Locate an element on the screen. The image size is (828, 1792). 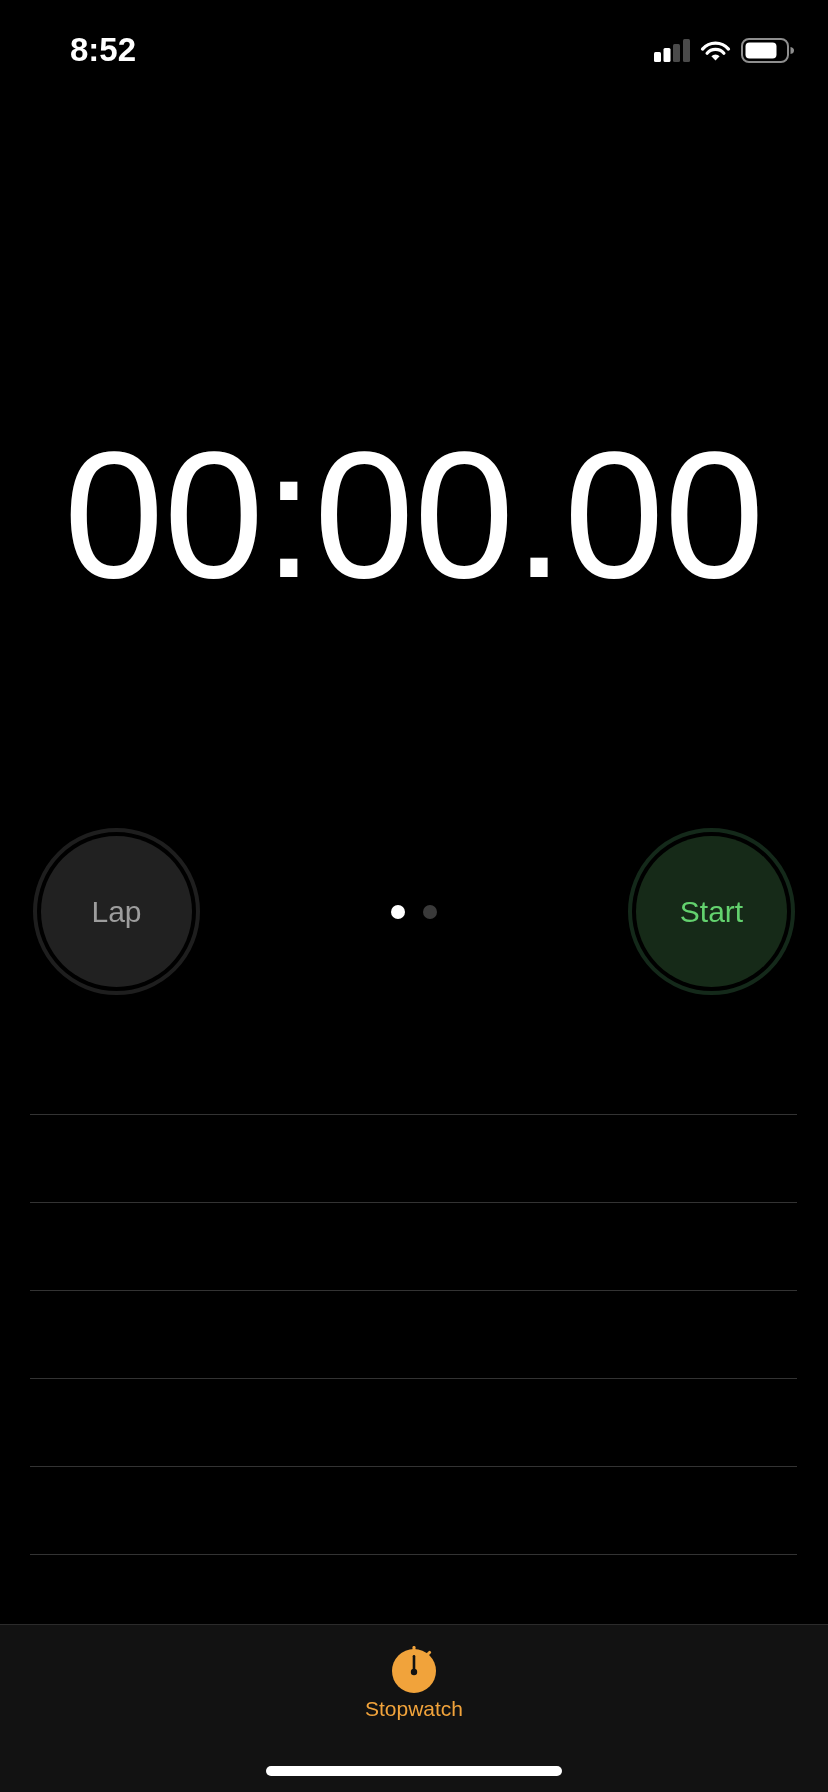
status-time: 8:52 is located at coordinates (103, 50).